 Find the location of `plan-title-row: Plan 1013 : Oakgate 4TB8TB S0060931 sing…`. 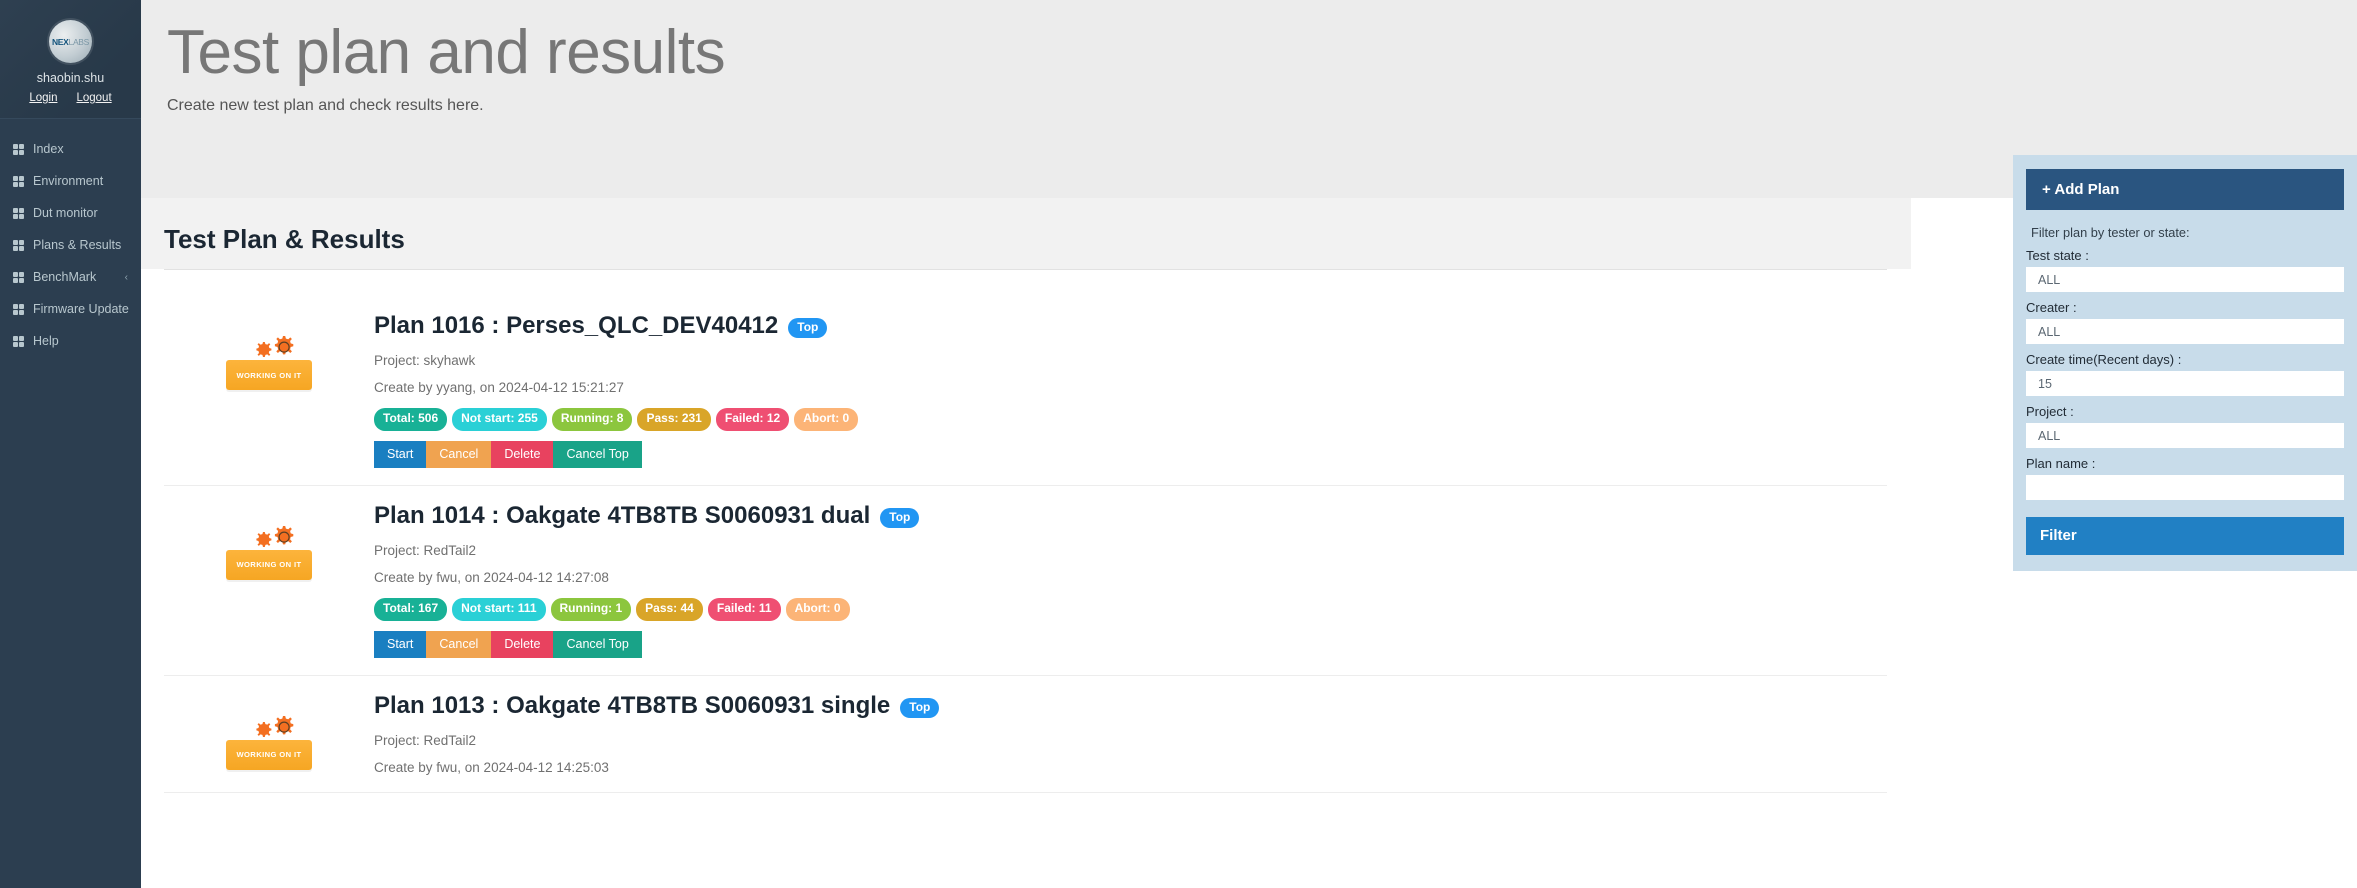

plan-title-row: Plan 1013 : Oakgate 4TB8TB S0060931 sing… is located at coordinates (1120, 706).